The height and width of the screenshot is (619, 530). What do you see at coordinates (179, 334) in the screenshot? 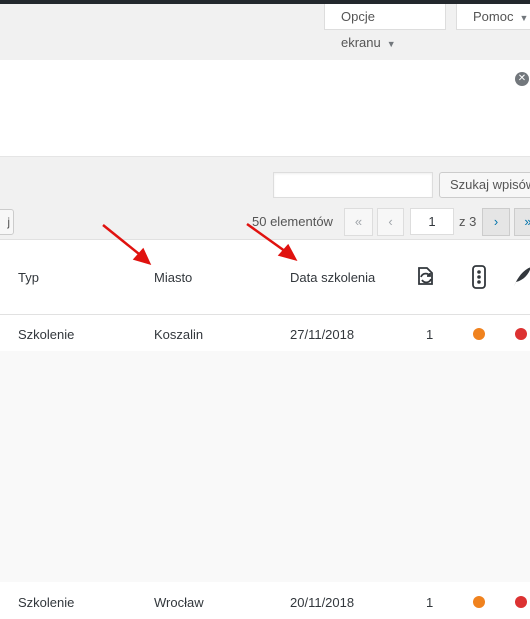
I see `cell-miasto: Koszalin` at bounding box center [179, 334].